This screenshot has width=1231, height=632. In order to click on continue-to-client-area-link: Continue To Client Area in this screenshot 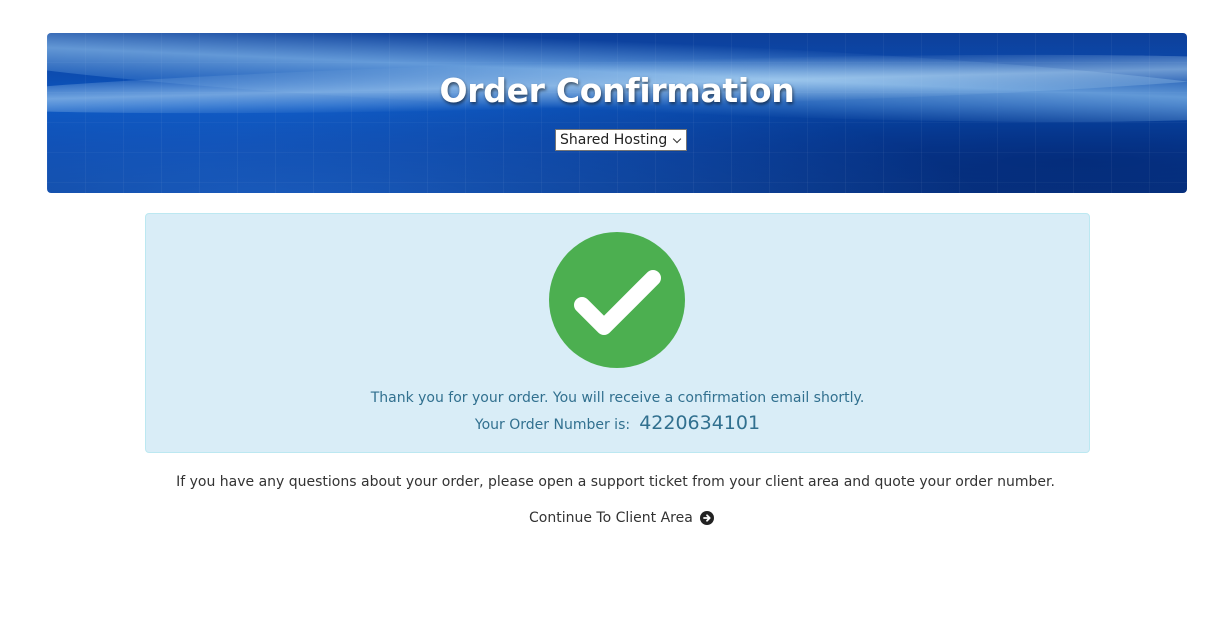, I will do `click(621, 518)`.